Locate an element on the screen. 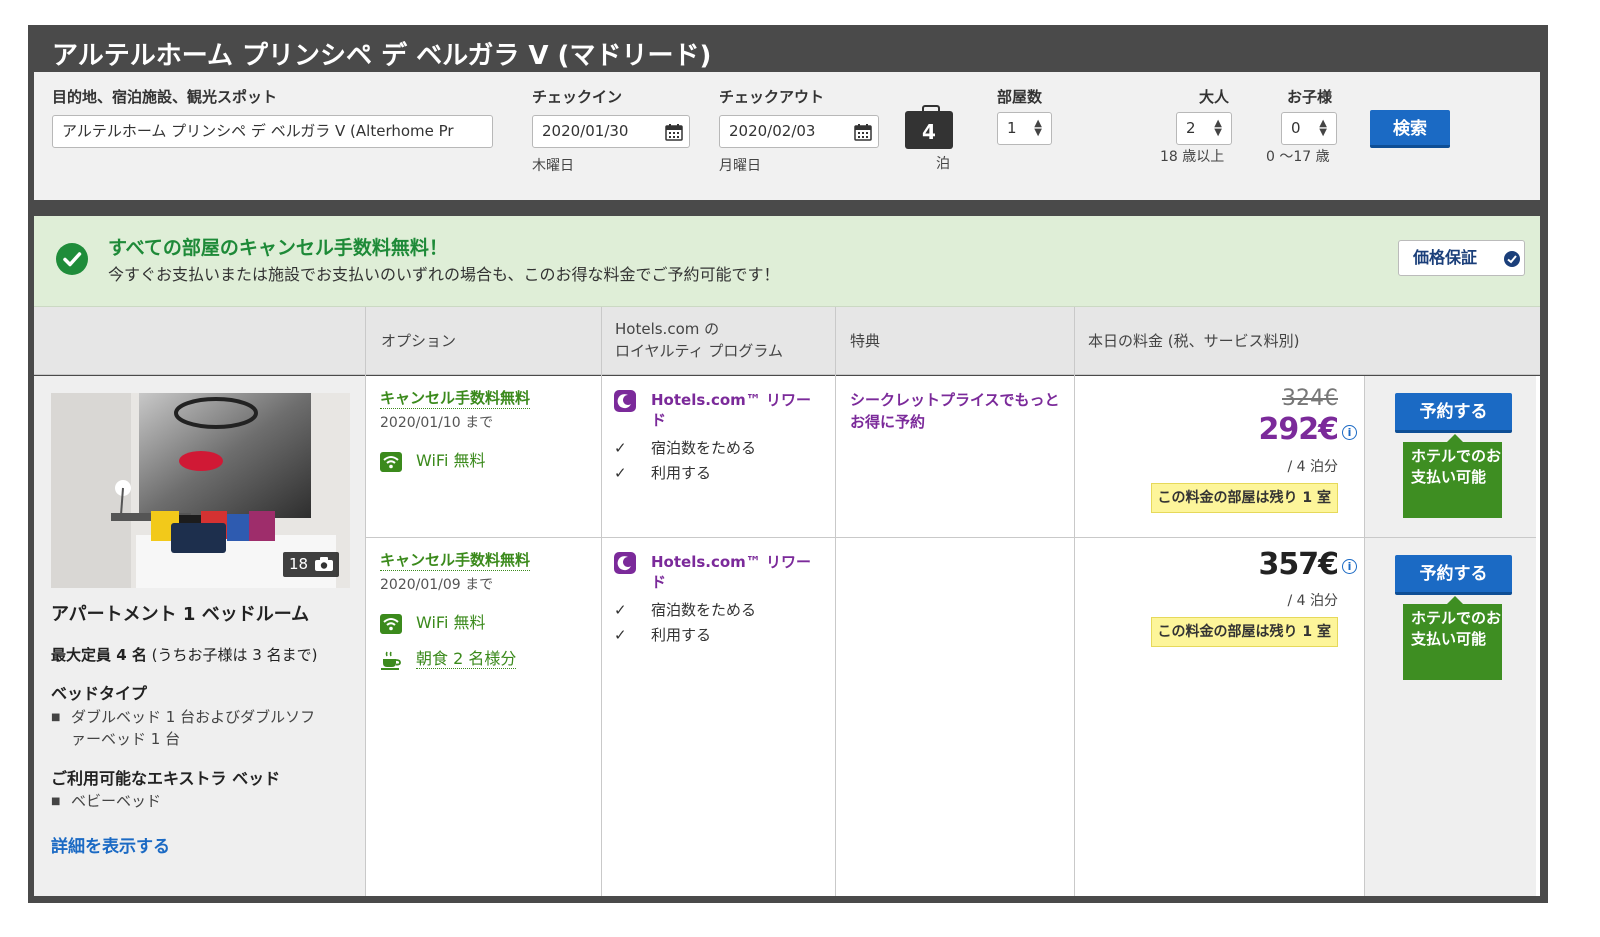 Image resolution: width=1600 pixels, height=937 pixels. destination-input: アルテルホーム プリンシペ デ ベルガラ V (Alterhome Pr is located at coordinates (272, 131).